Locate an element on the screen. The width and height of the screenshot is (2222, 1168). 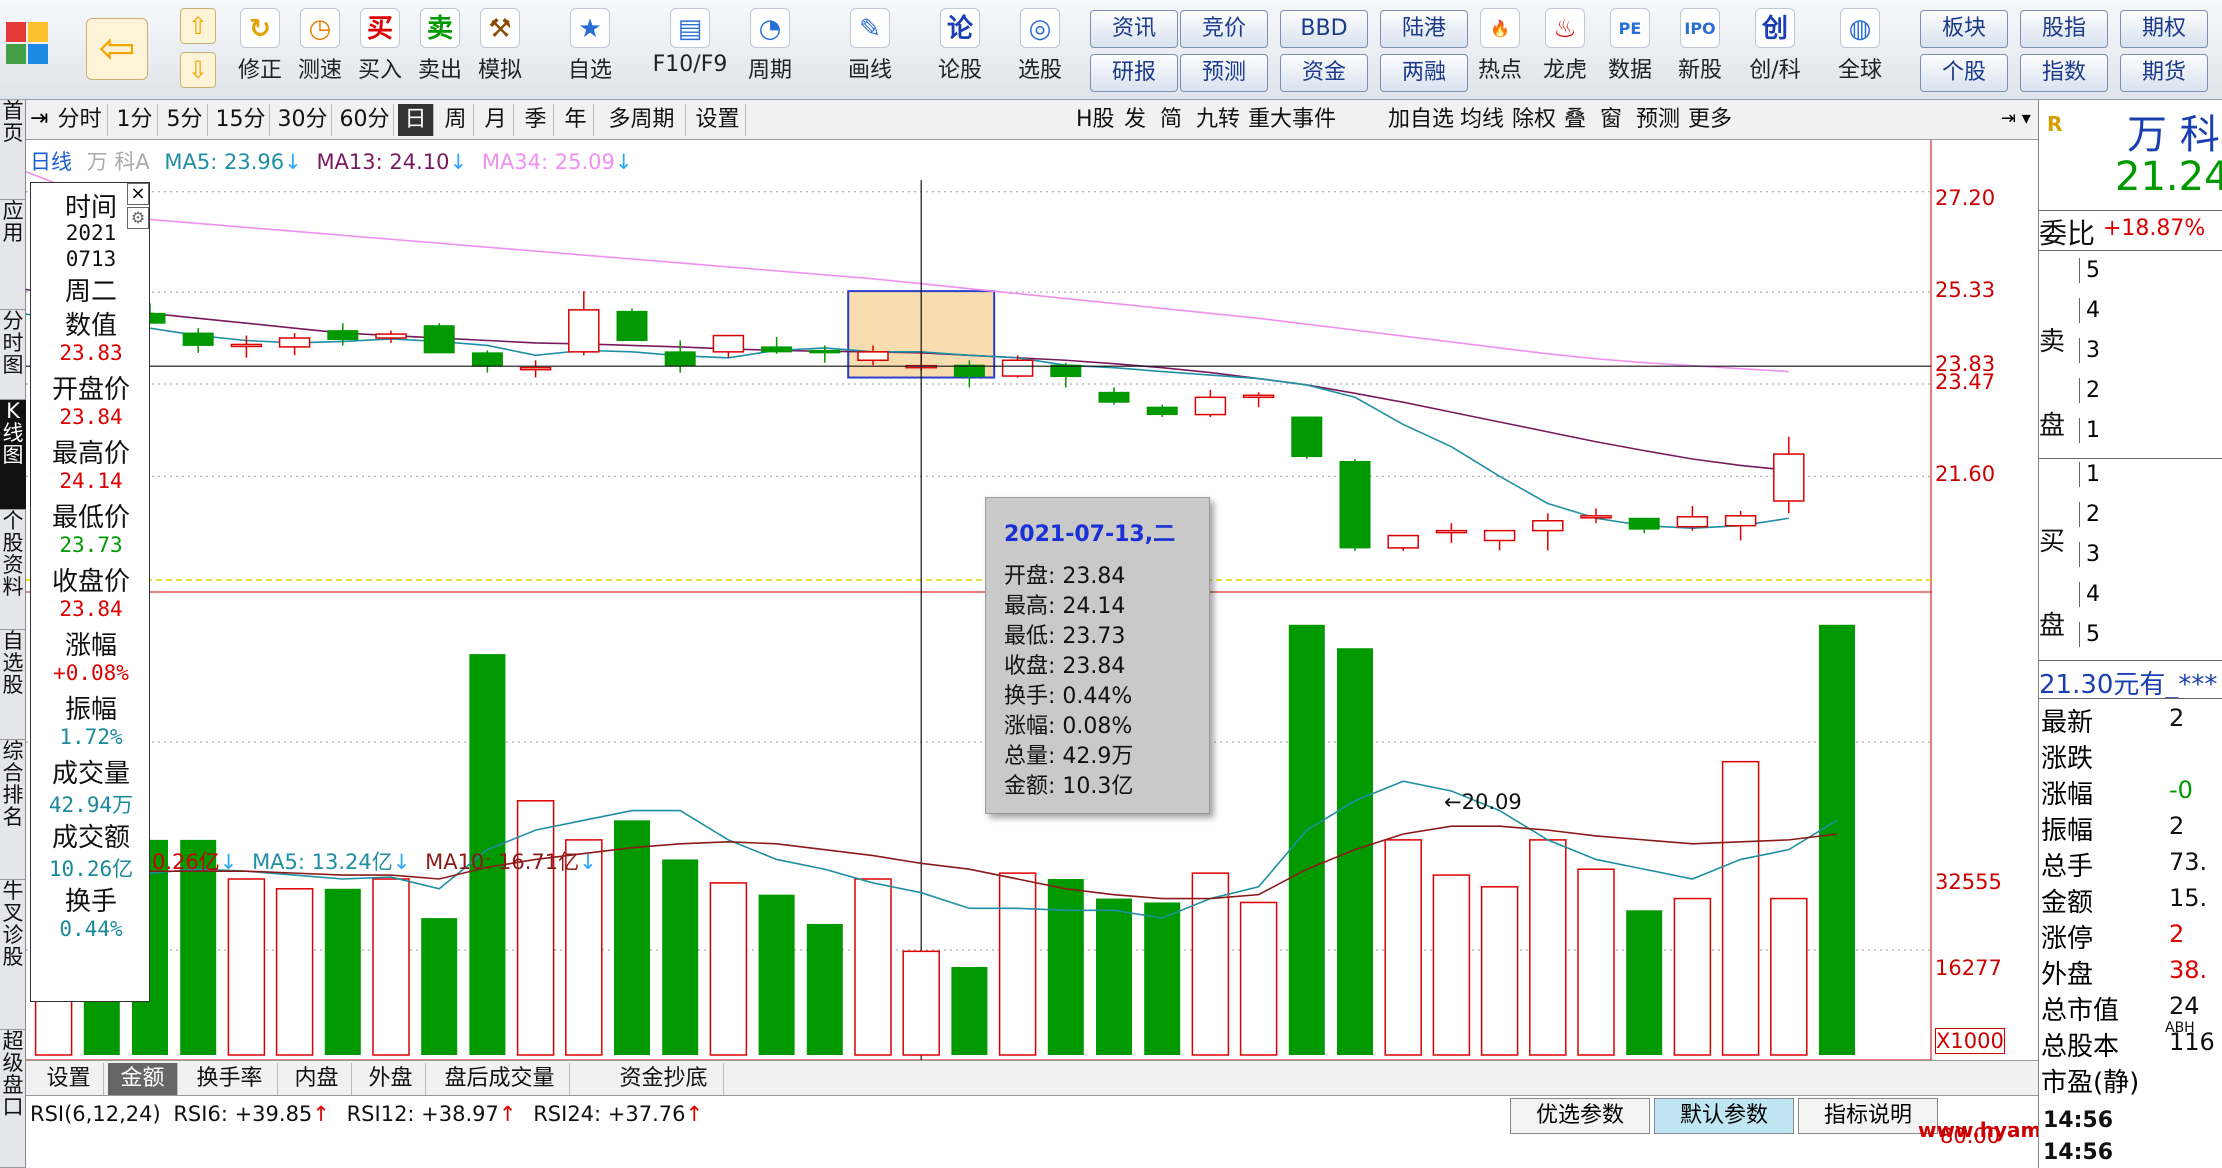
toolbar-button-9: 论论股 is located at coordinates (960, 50).